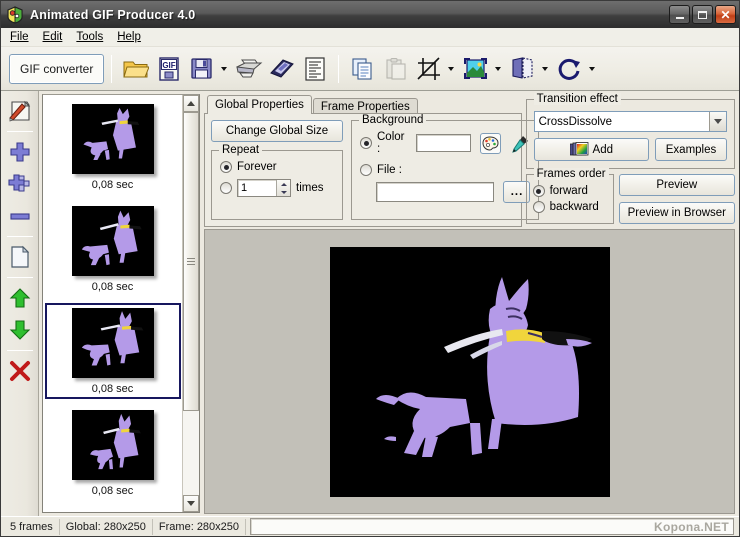 The image size is (740, 537). I want to click on close-button: ✕, so click(725, 14).